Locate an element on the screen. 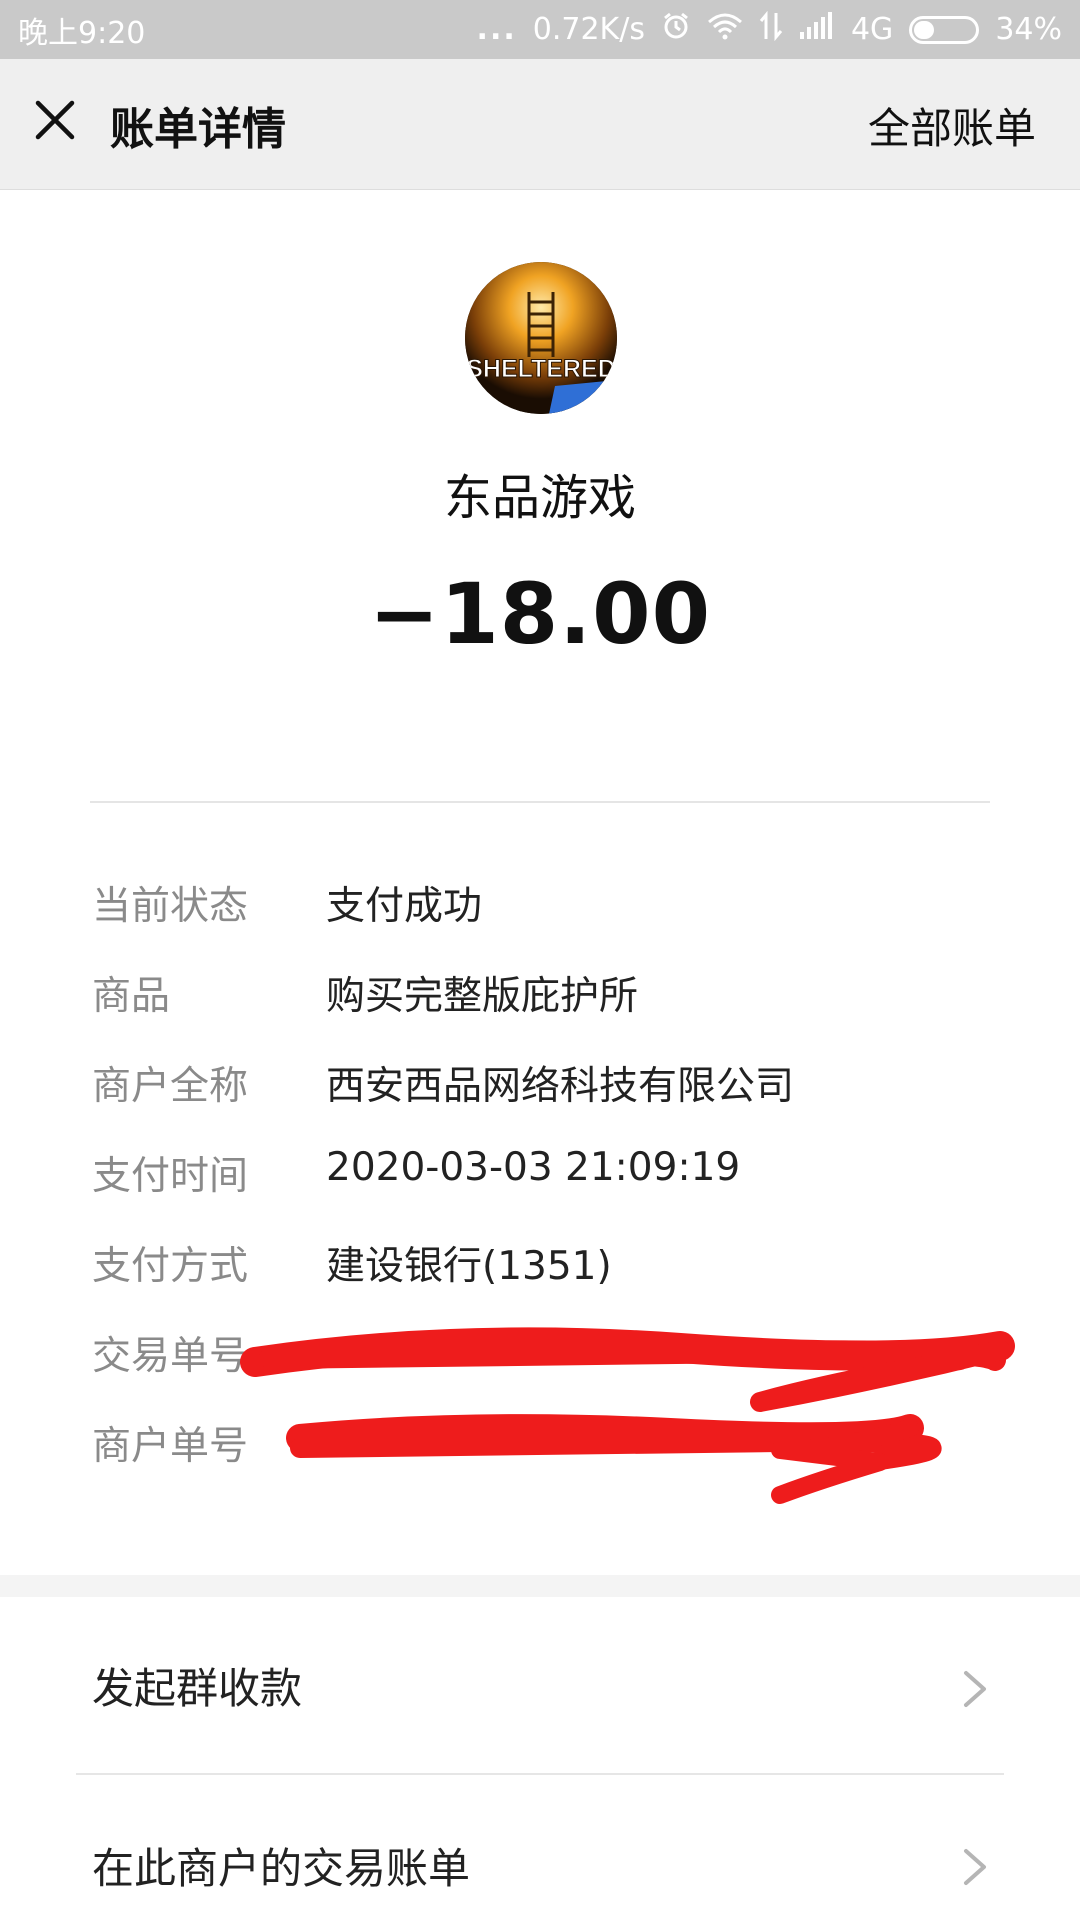 This screenshot has width=1080, height=1920. close-icon is located at coordinates (55, 120).